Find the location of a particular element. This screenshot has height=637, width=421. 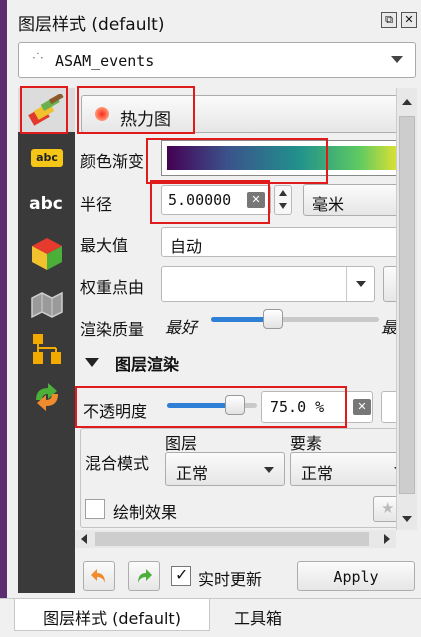

color-ramp-button is located at coordinates (278, 158).